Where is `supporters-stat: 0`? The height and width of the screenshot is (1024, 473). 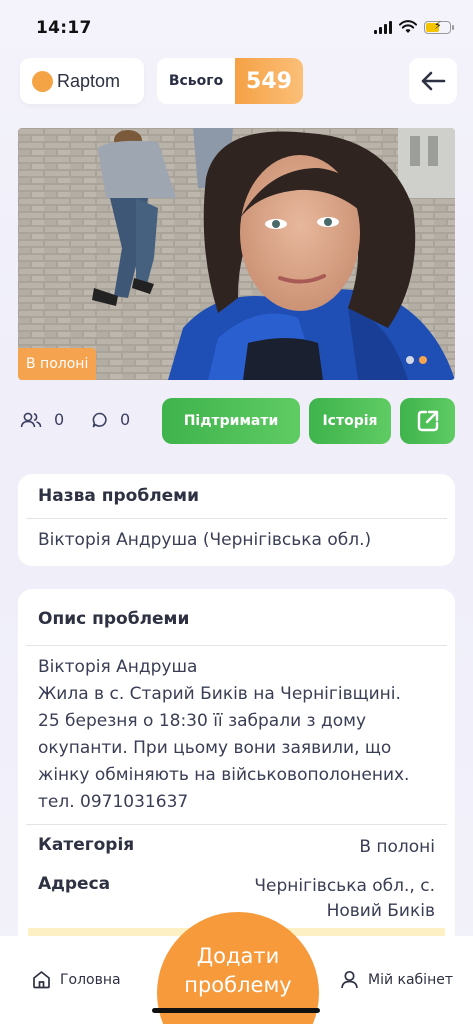
supporters-stat: 0 is located at coordinates (42, 419).